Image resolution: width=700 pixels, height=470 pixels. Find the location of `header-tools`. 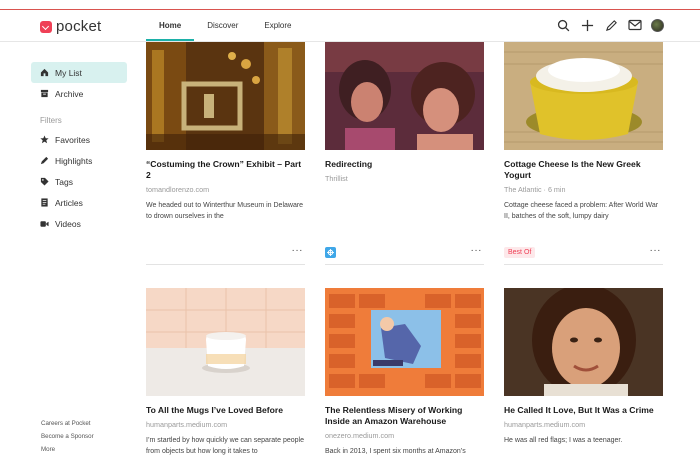

header-tools is located at coordinates (609, 25).